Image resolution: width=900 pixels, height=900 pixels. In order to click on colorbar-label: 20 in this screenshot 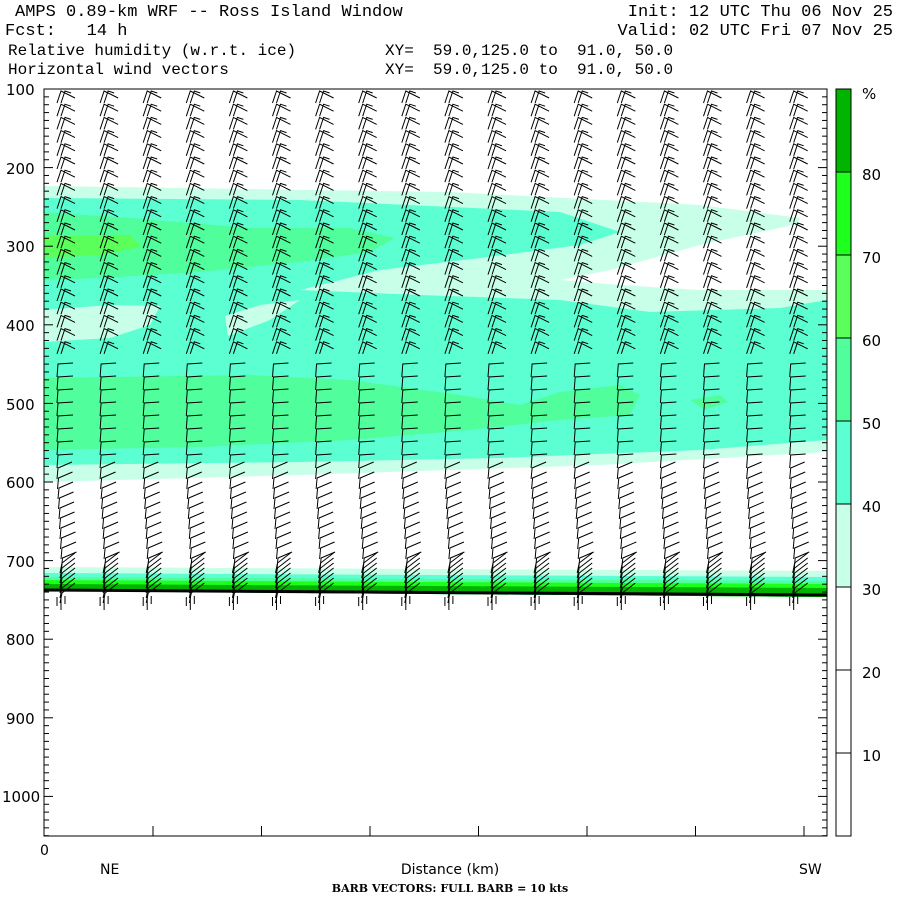, I will do `click(871, 673)`.